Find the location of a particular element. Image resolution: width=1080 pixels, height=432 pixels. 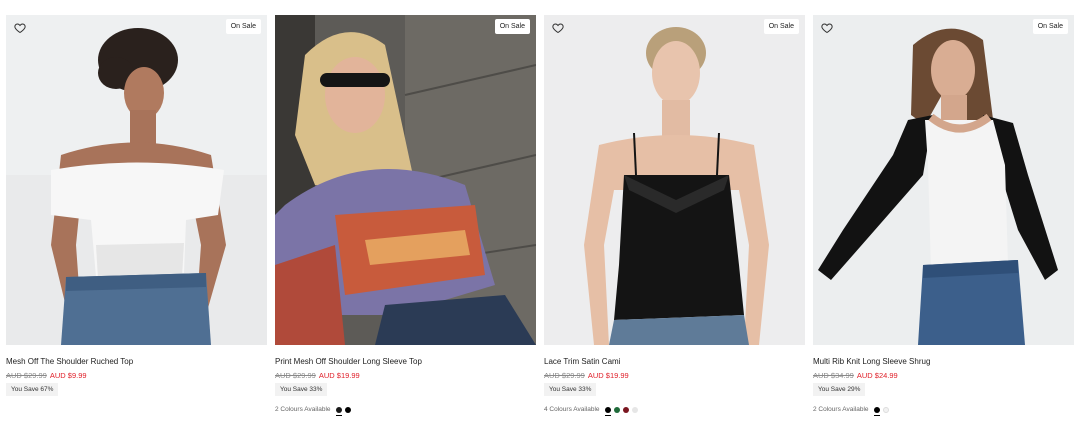

product-name: Print Mesh Off Shoulder Long Sleeve Top is located at coordinates (348, 361).